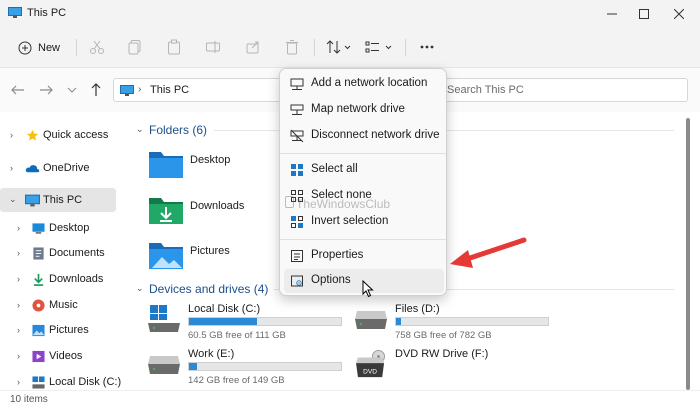  Describe the element at coordinates (29, 399) in the screenshot. I see `item-count: 10 items` at that location.